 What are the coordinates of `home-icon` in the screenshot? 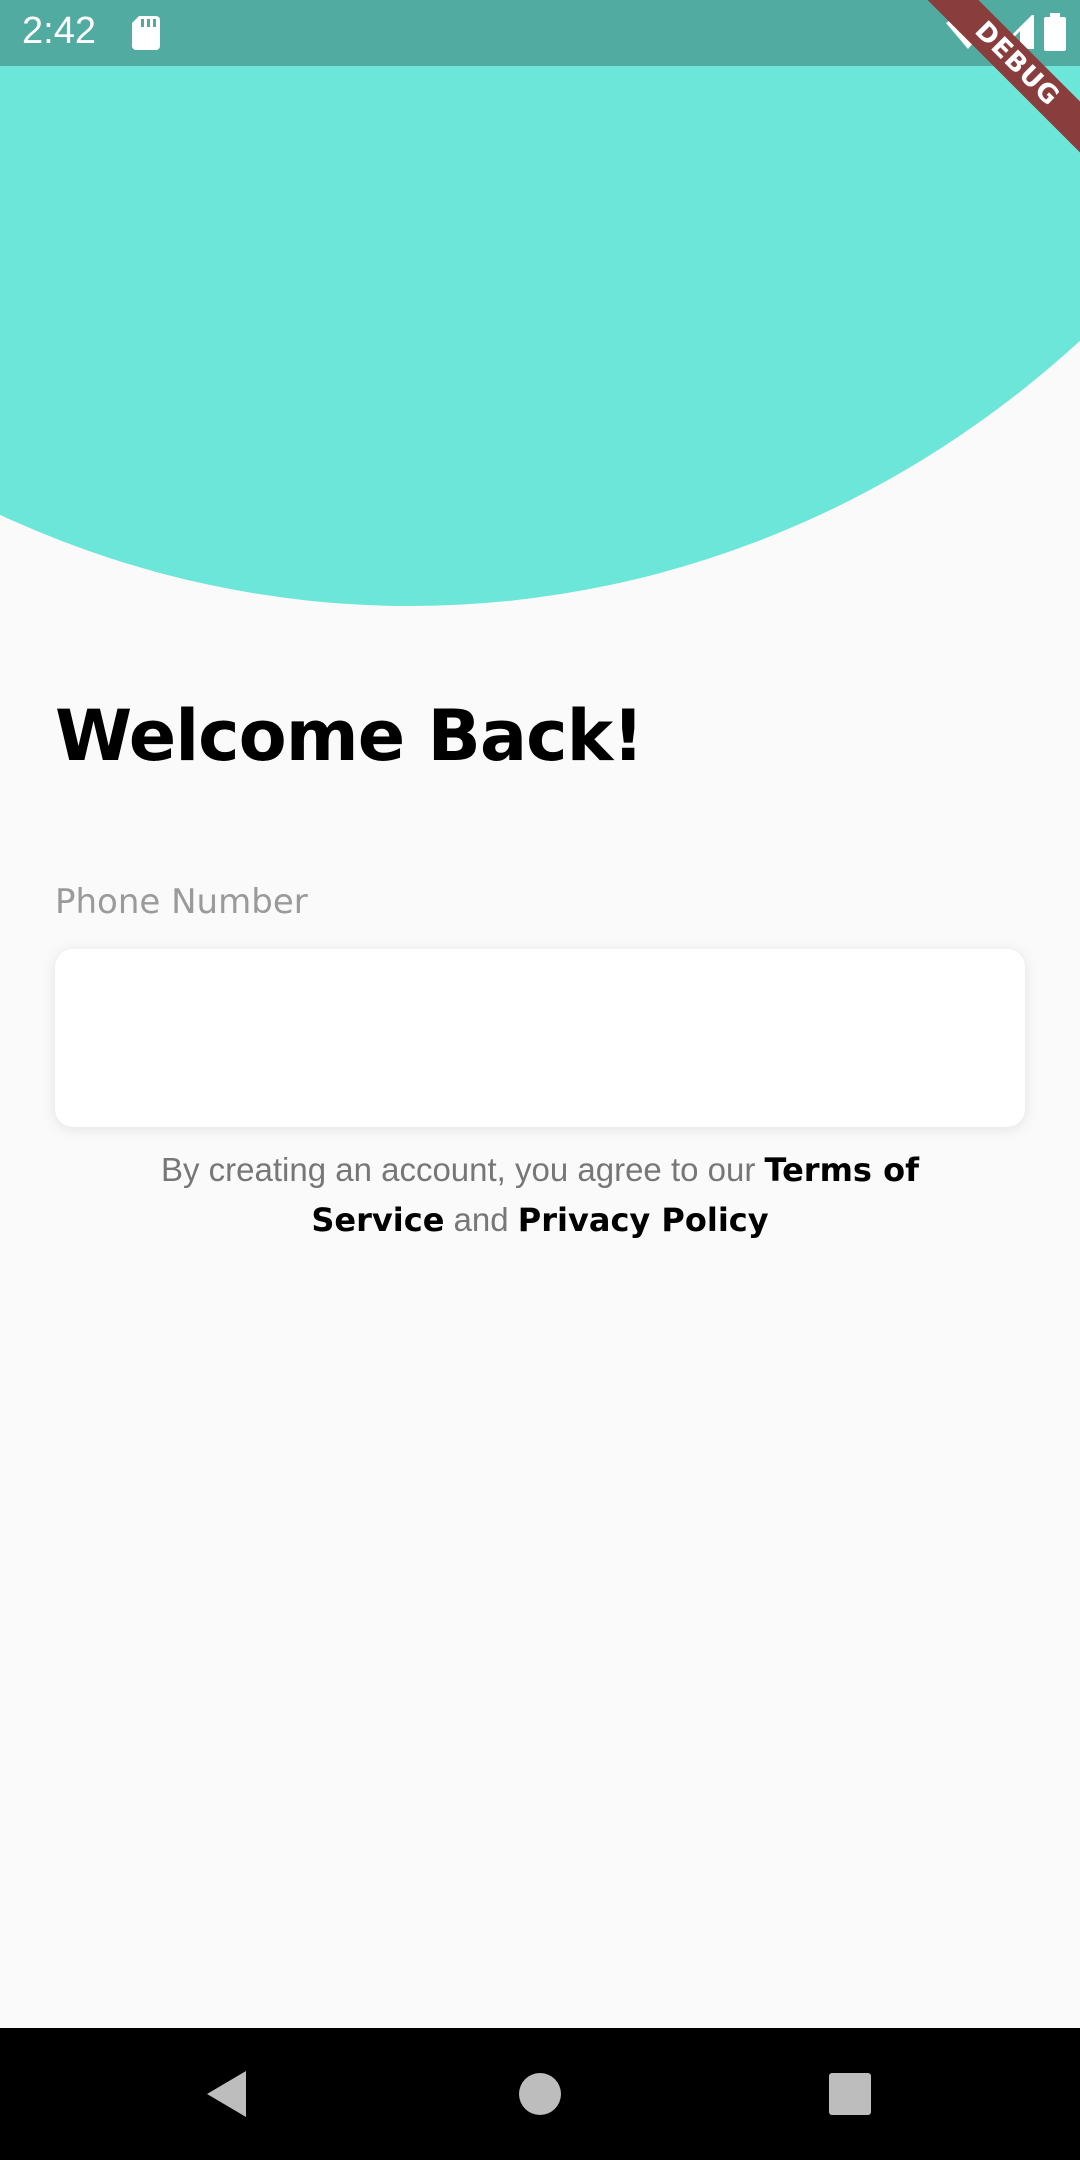 It's located at (540, 2094).